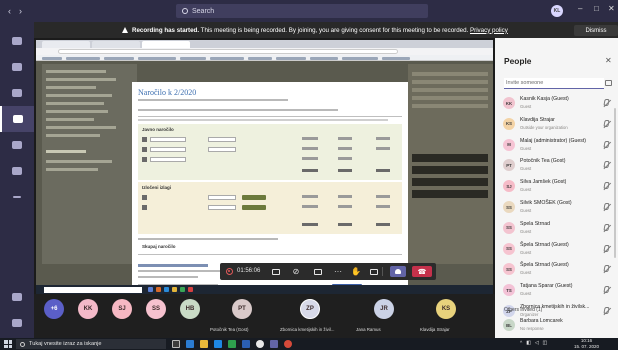 This screenshot has width=618, height=350. Describe the element at coordinates (318, 271) in the screenshot. I see `share-button` at that location.